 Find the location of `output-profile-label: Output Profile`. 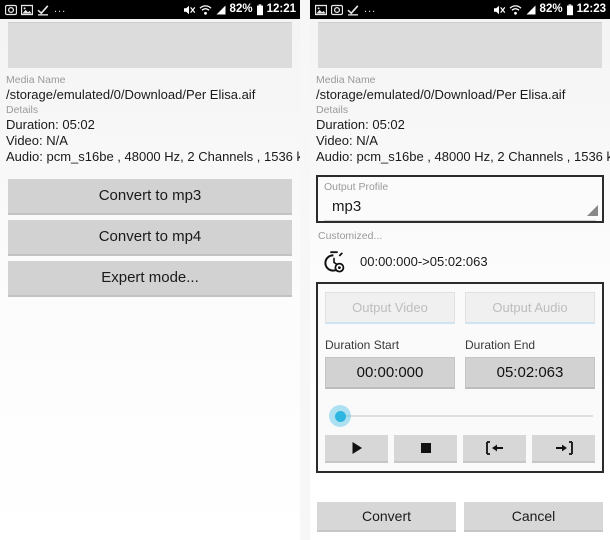

output-profile-label: Output Profile is located at coordinates (356, 187).